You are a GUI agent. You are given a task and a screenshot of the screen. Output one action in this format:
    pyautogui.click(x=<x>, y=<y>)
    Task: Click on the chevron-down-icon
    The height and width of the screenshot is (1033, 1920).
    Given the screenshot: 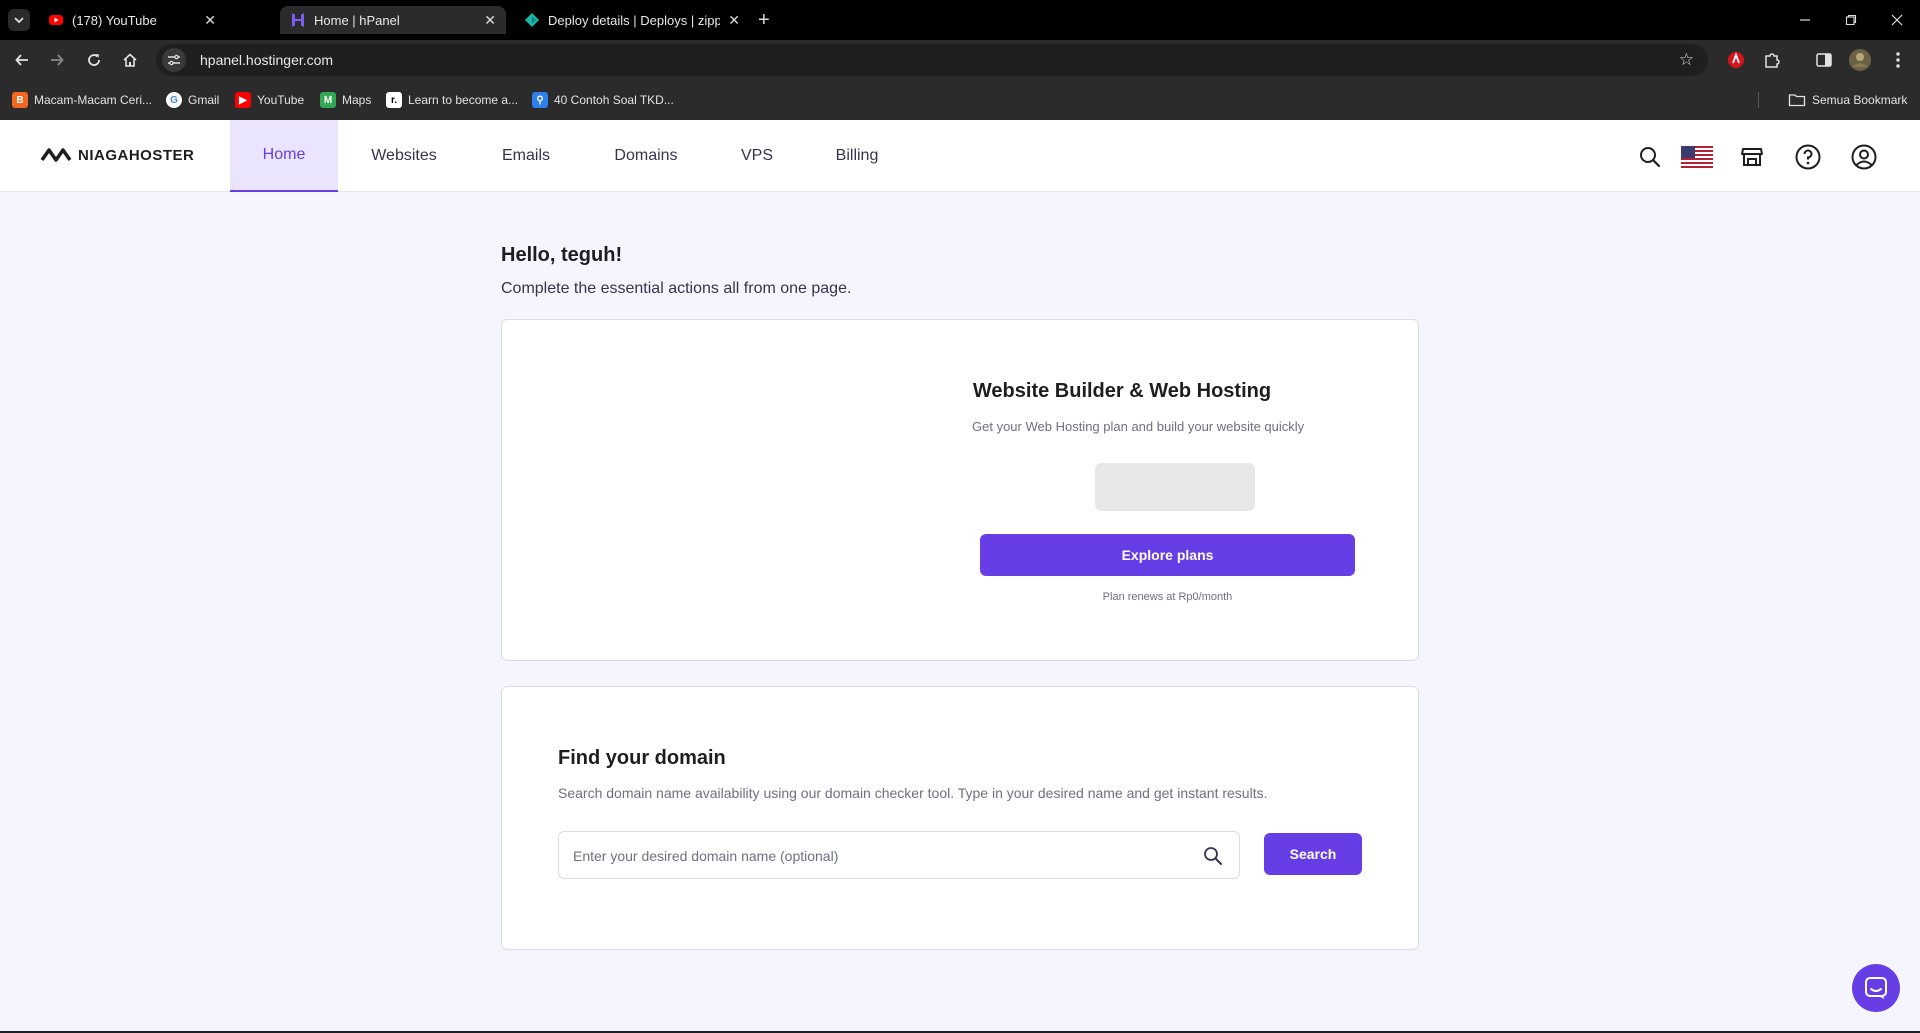 What is the action you would take?
    pyautogui.click(x=19, y=20)
    